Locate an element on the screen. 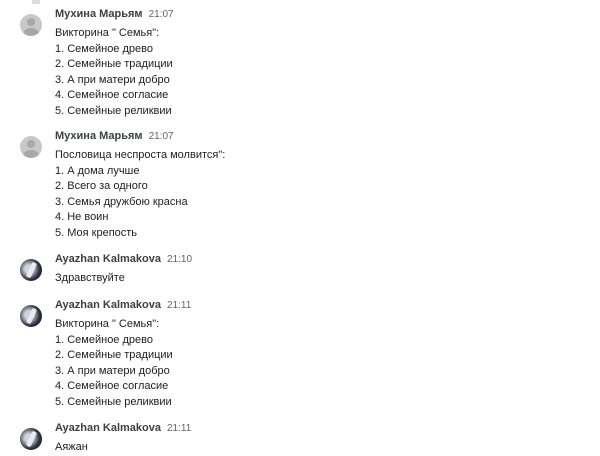 This screenshot has width=600, height=456. message-line: 1. А дома лучше is located at coordinates (97, 170).